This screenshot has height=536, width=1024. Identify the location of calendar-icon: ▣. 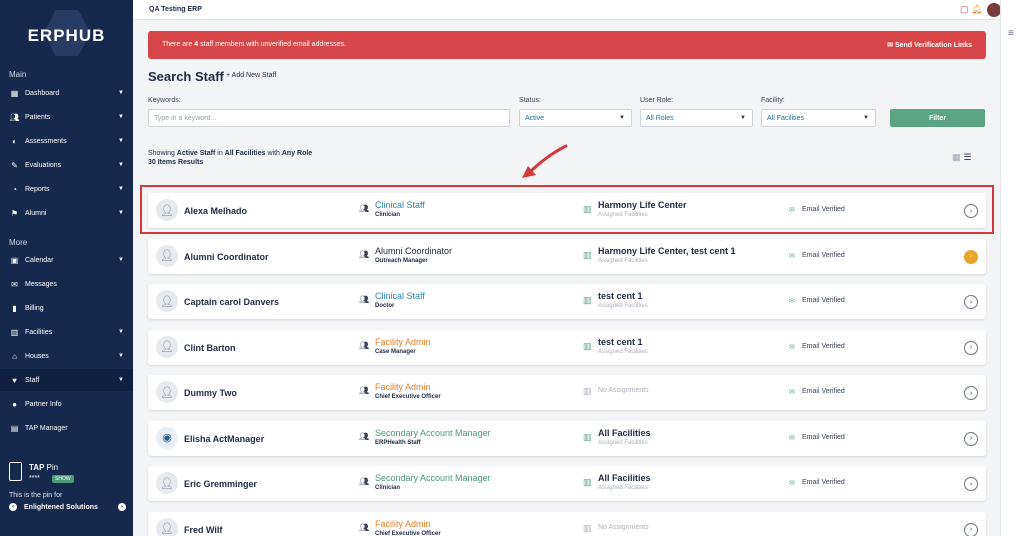
(14, 260).